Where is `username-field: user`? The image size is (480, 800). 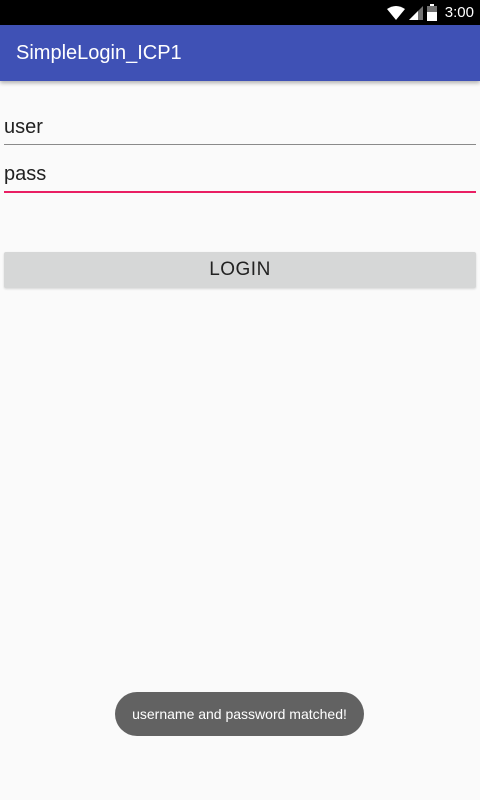
username-field: user is located at coordinates (240, 125).